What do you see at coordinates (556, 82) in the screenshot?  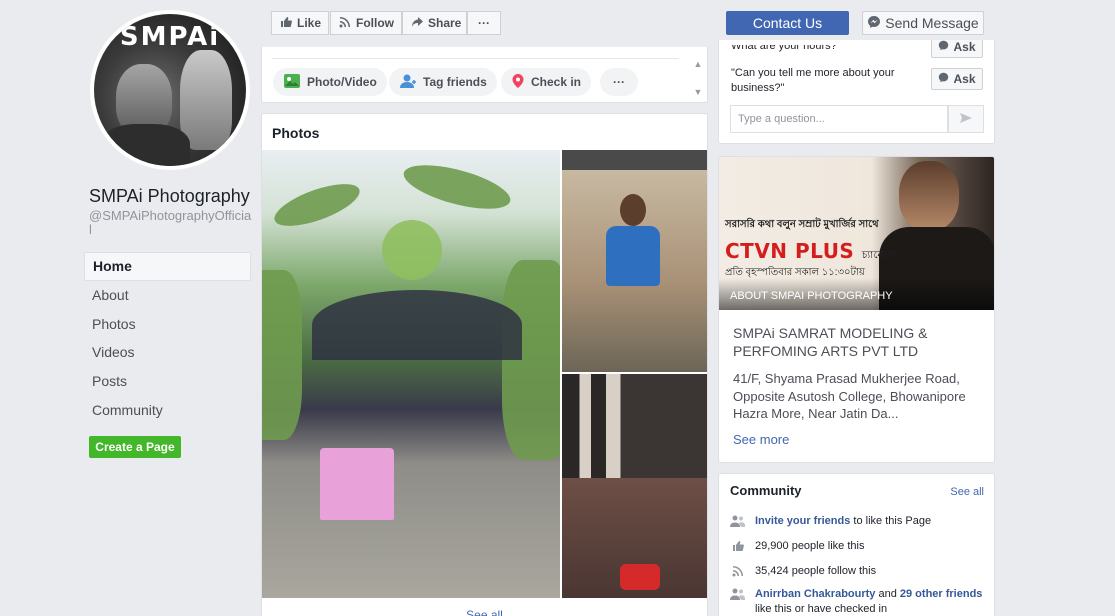 I see `check-in-label: Check in` at bounding box center [556, 82].